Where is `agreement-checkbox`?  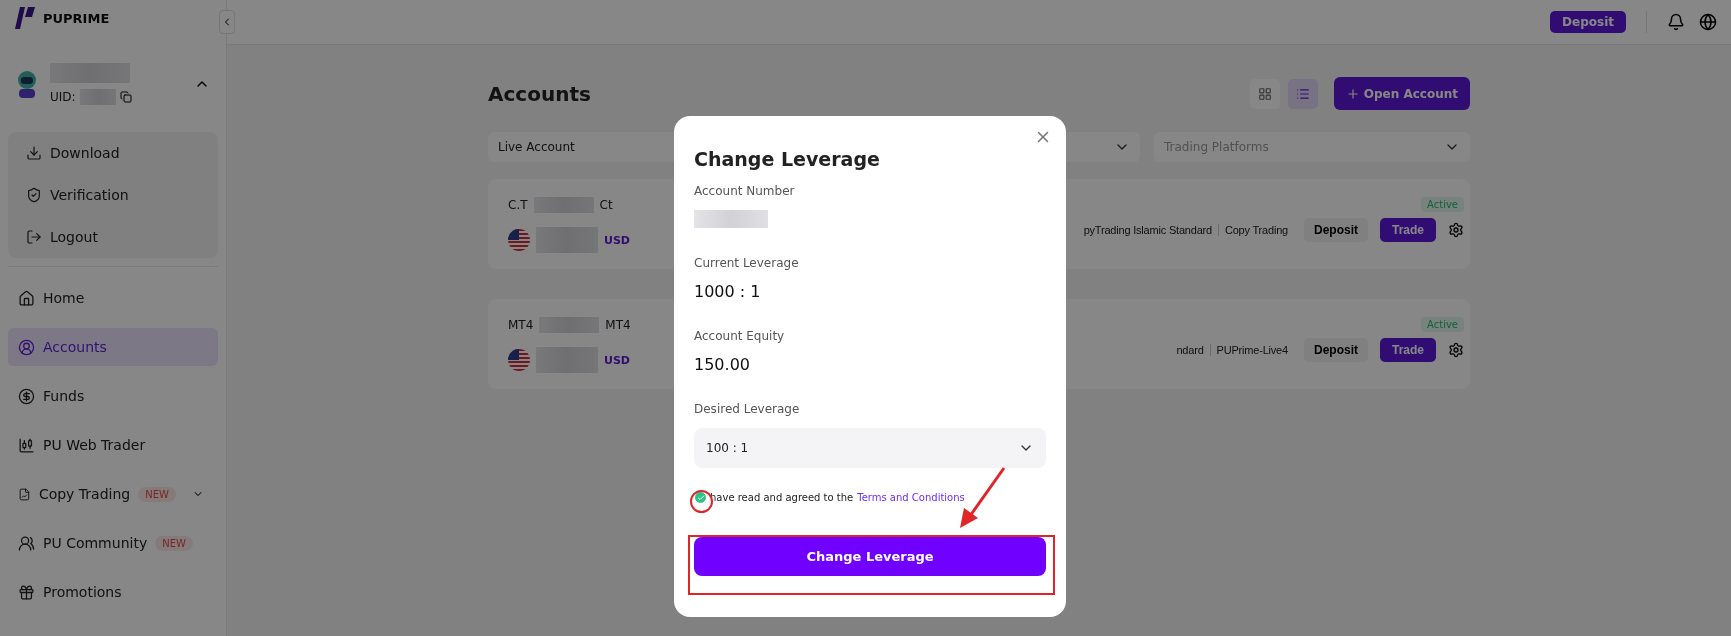
agreement-checkbox is located at coordinates (700, 497).